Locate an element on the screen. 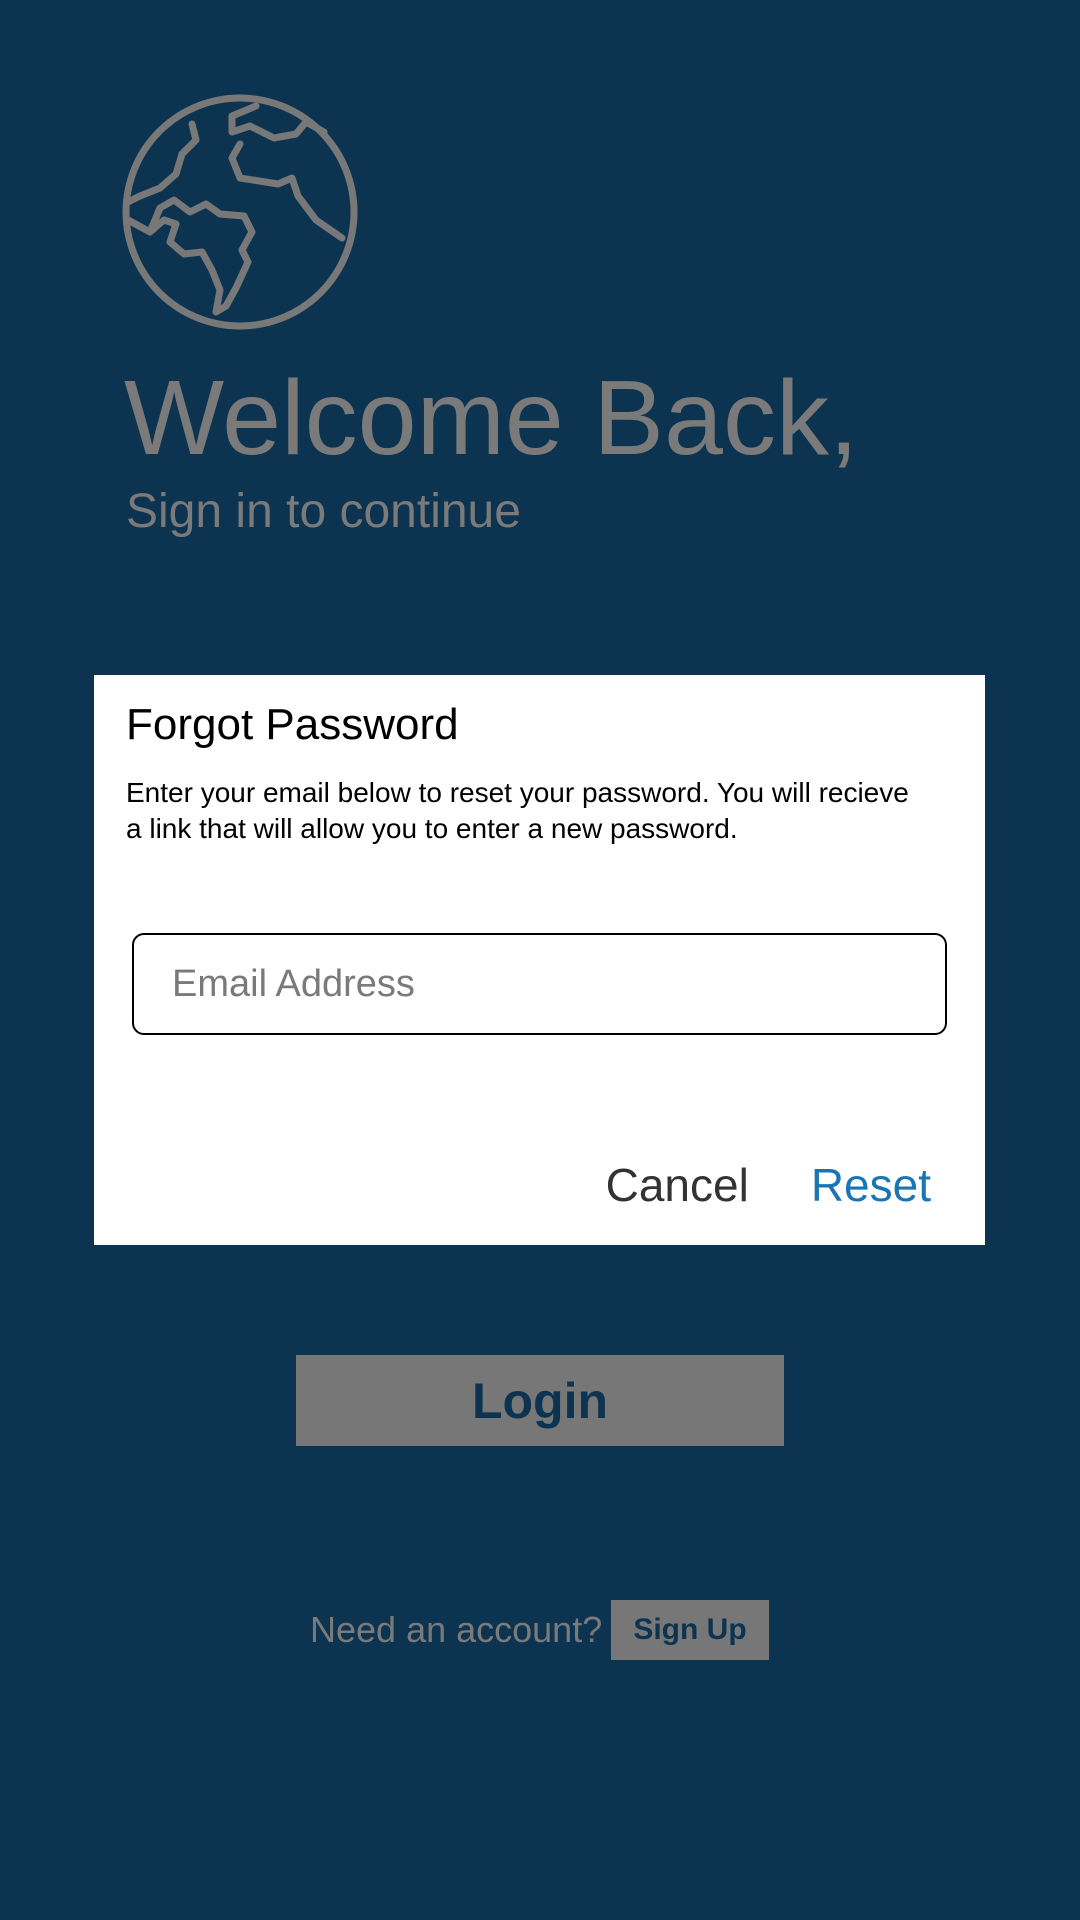 The image size is (1080, 1920). dialog-actions: Cancel Reset is located at coordinates (768, 1185).